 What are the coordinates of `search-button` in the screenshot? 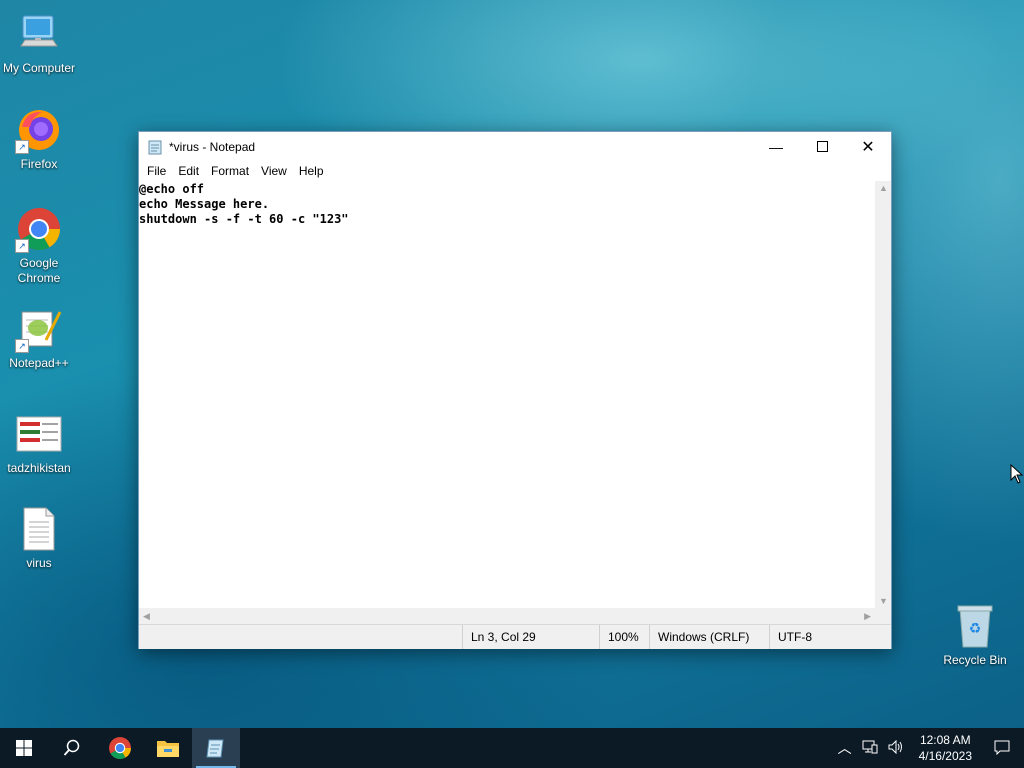 It's located at (72, 748).